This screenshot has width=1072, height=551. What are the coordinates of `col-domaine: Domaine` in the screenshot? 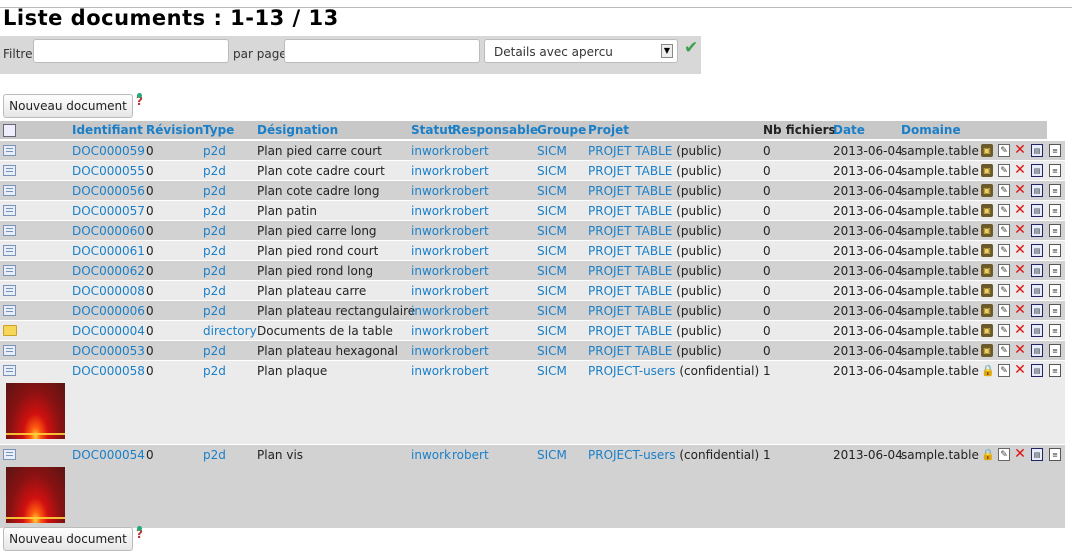 It's located at (931, 130).